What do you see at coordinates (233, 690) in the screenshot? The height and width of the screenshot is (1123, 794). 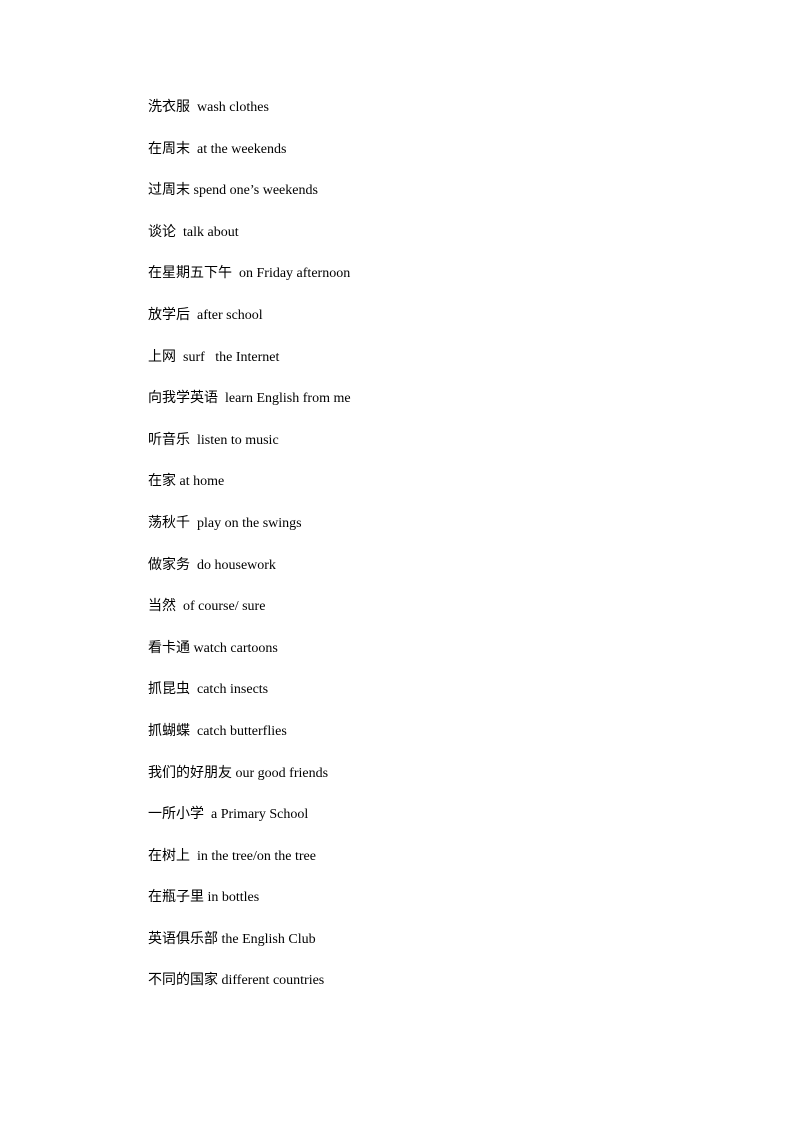 I see `english-translation: catch insects` at bounding box center [233, 690].